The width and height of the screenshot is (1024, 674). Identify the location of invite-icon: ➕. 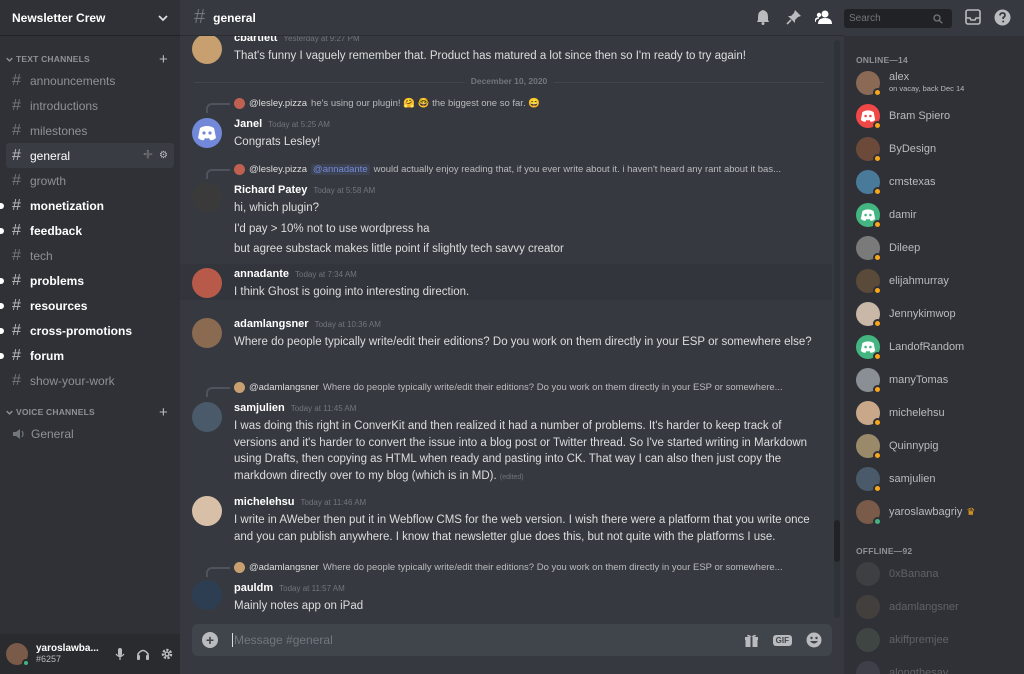
(148, 155).